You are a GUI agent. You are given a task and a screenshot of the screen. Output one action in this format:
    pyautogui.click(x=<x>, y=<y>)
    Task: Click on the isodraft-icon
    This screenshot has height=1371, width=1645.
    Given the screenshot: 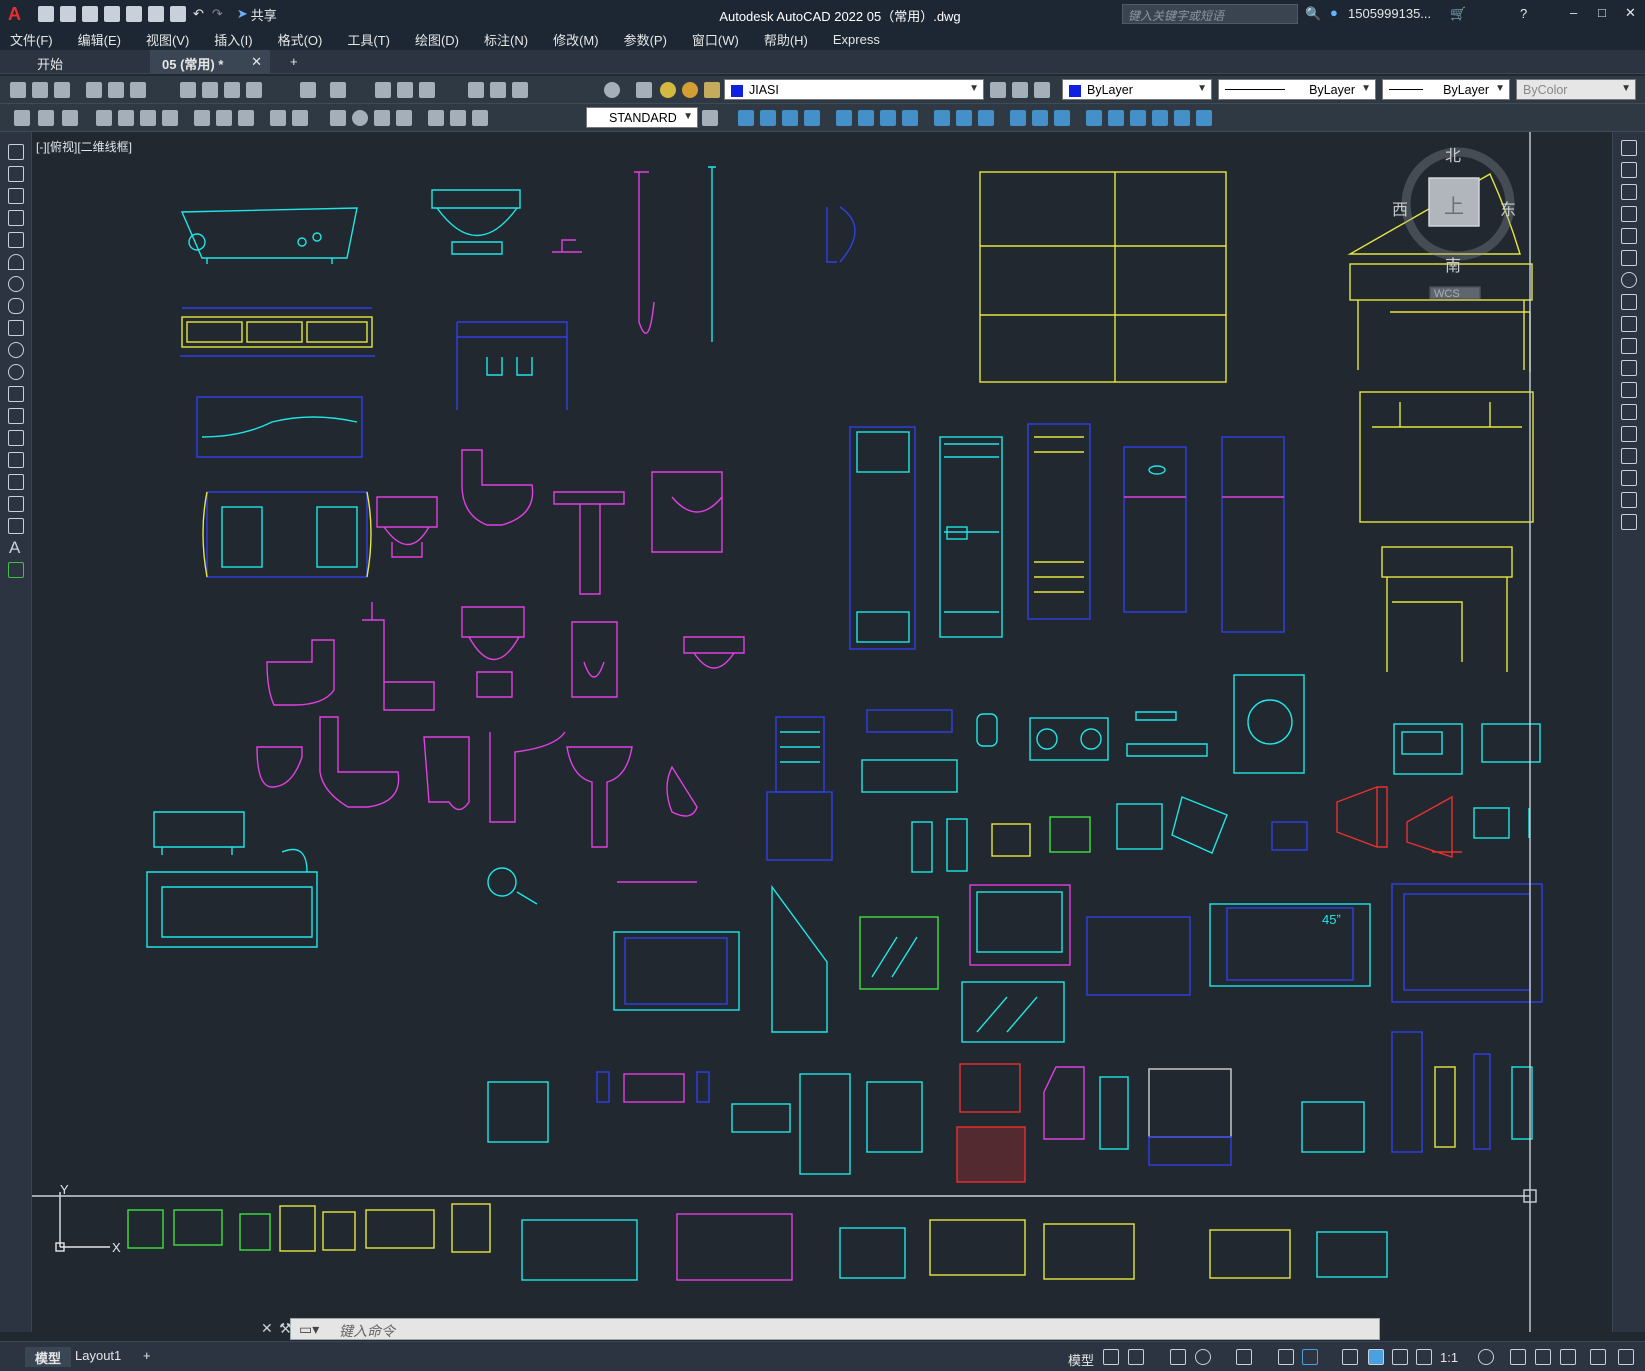 What is the action you would take?
    pyautogui.click(x=1244, y=1357)
    